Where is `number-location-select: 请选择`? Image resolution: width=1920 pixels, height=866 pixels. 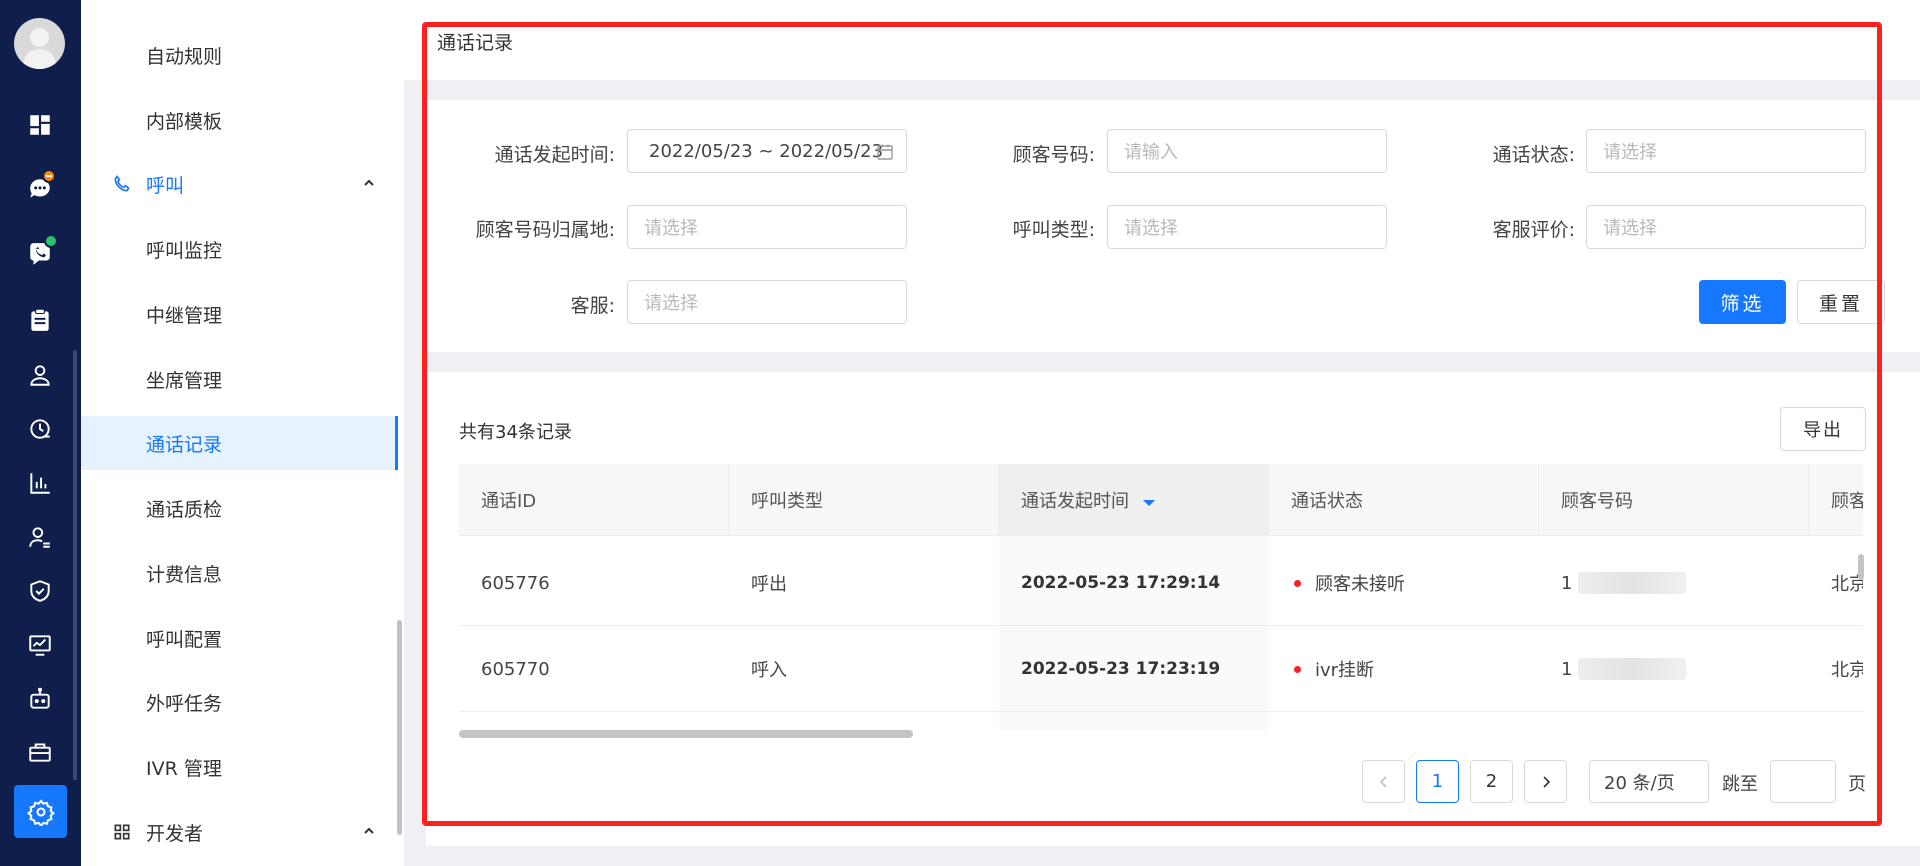 number-location-select: 请选择 is located at coordinates (767, 227).